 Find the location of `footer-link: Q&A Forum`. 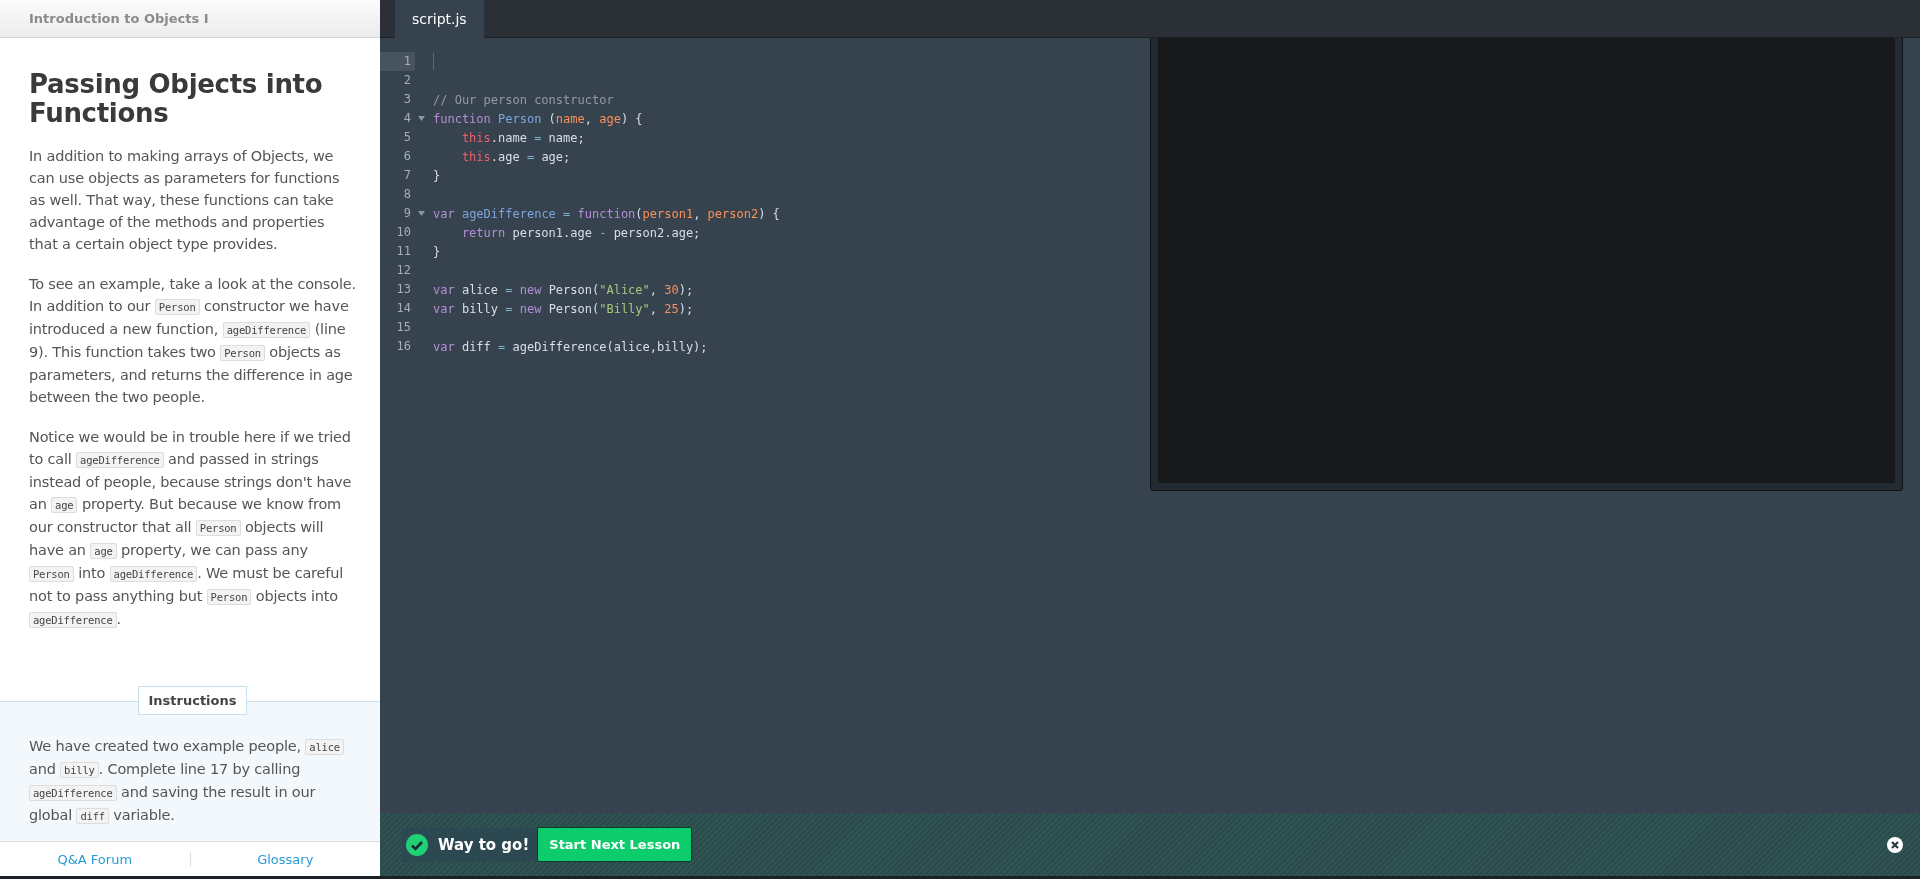

footer-link: Q&A Forum is located at coordinates (95, 859).